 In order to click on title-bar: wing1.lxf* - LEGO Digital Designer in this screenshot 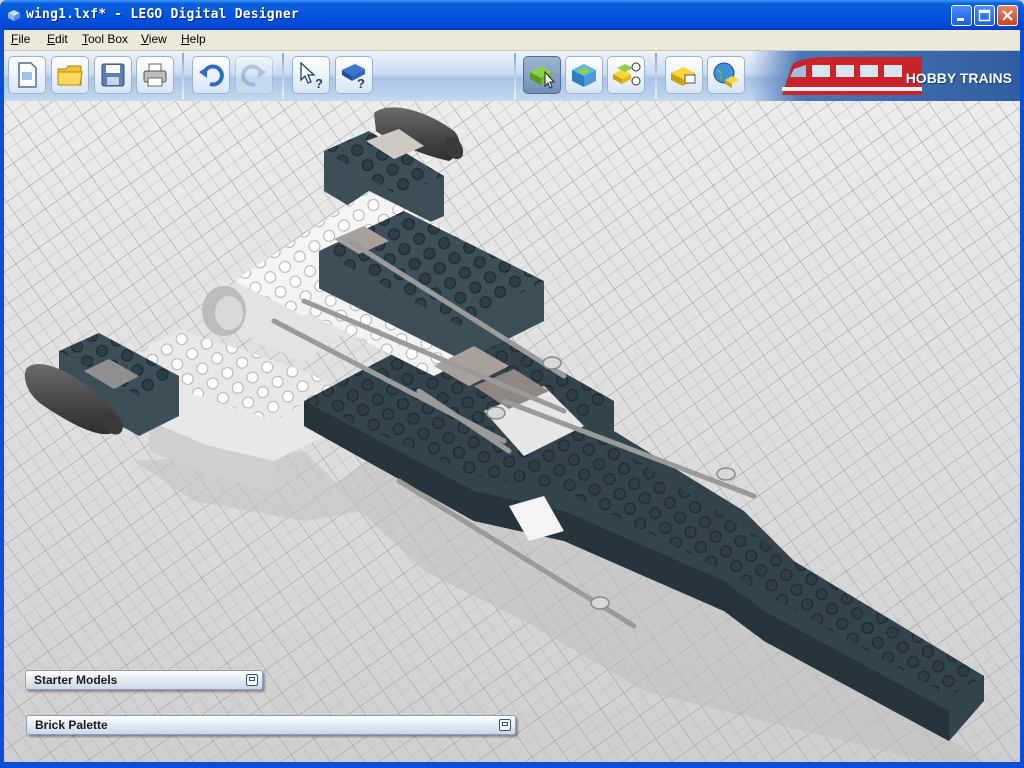, I will do `click(512, 15)`.